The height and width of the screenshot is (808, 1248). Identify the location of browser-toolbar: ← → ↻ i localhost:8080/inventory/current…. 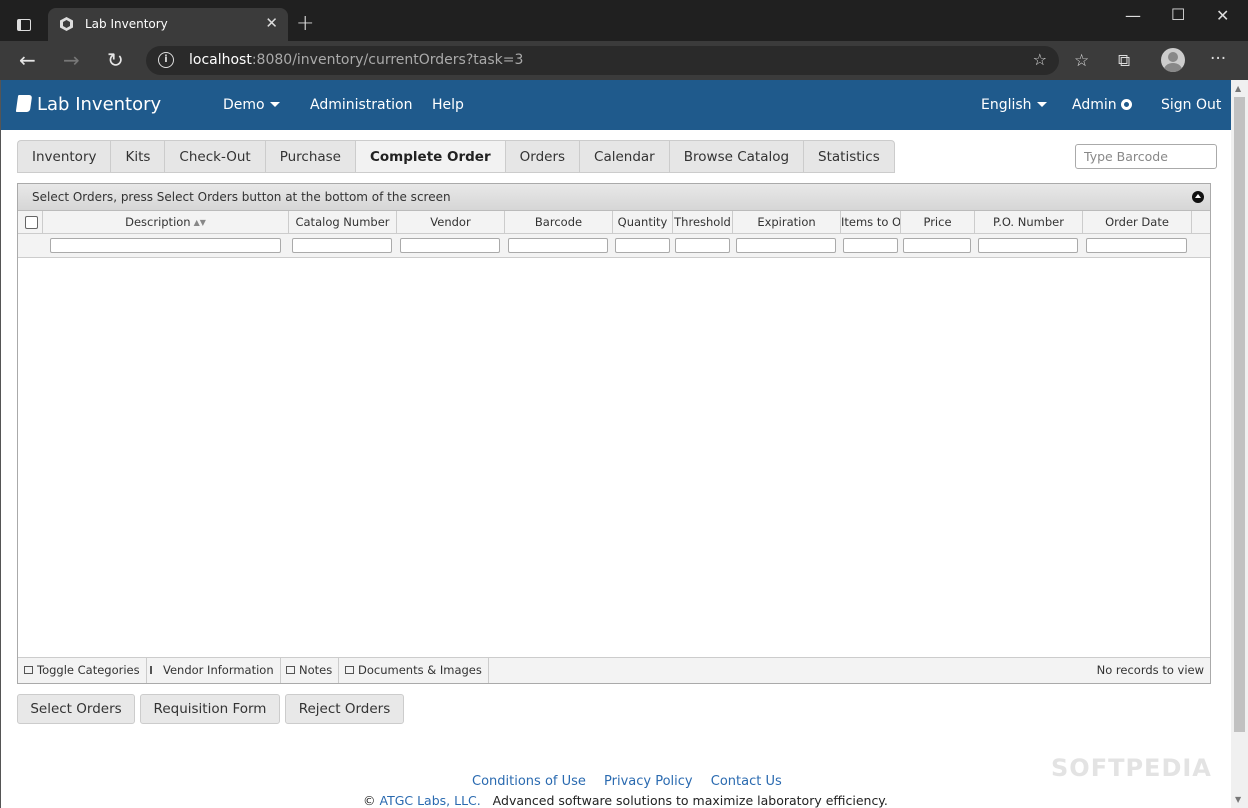
(624, 60).